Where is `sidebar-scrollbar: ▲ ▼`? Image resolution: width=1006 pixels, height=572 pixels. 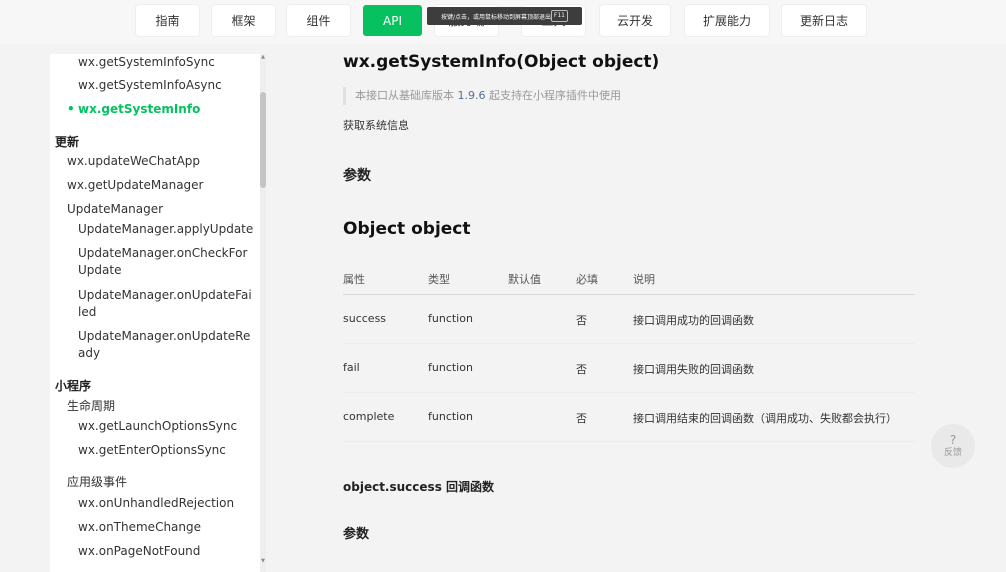
sidebar-scrollbar: ▲ ▼ is located at coordinates (263, 313).